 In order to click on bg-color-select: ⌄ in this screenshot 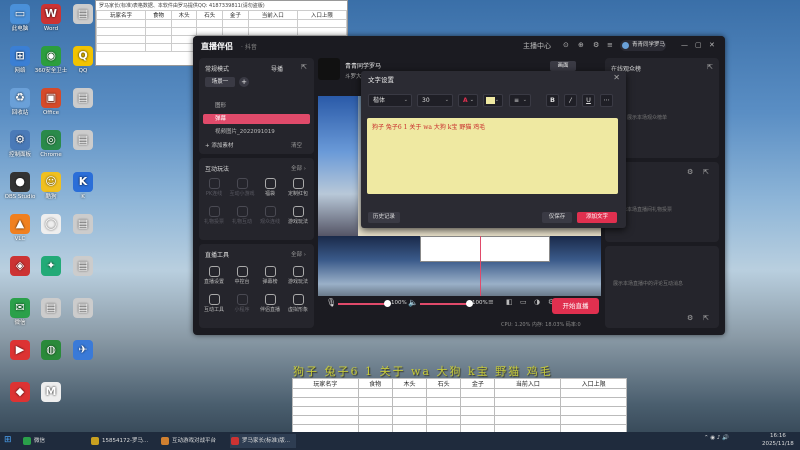, I will do `click(493, 100)`.